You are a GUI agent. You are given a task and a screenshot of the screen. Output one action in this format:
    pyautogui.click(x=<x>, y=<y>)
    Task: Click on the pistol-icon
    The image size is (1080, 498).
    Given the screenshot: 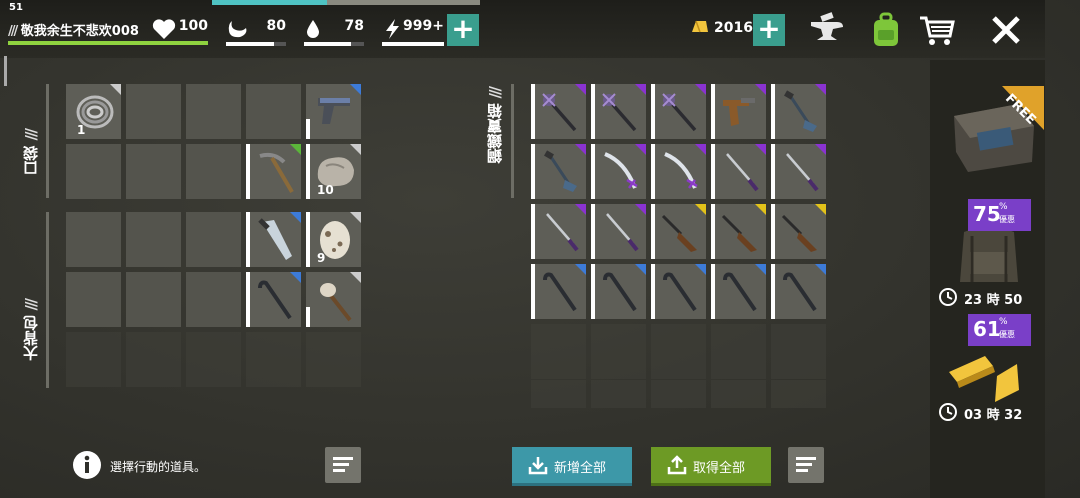 What is the action you would take?
    pyautogui.click(x=334, y=111)
    